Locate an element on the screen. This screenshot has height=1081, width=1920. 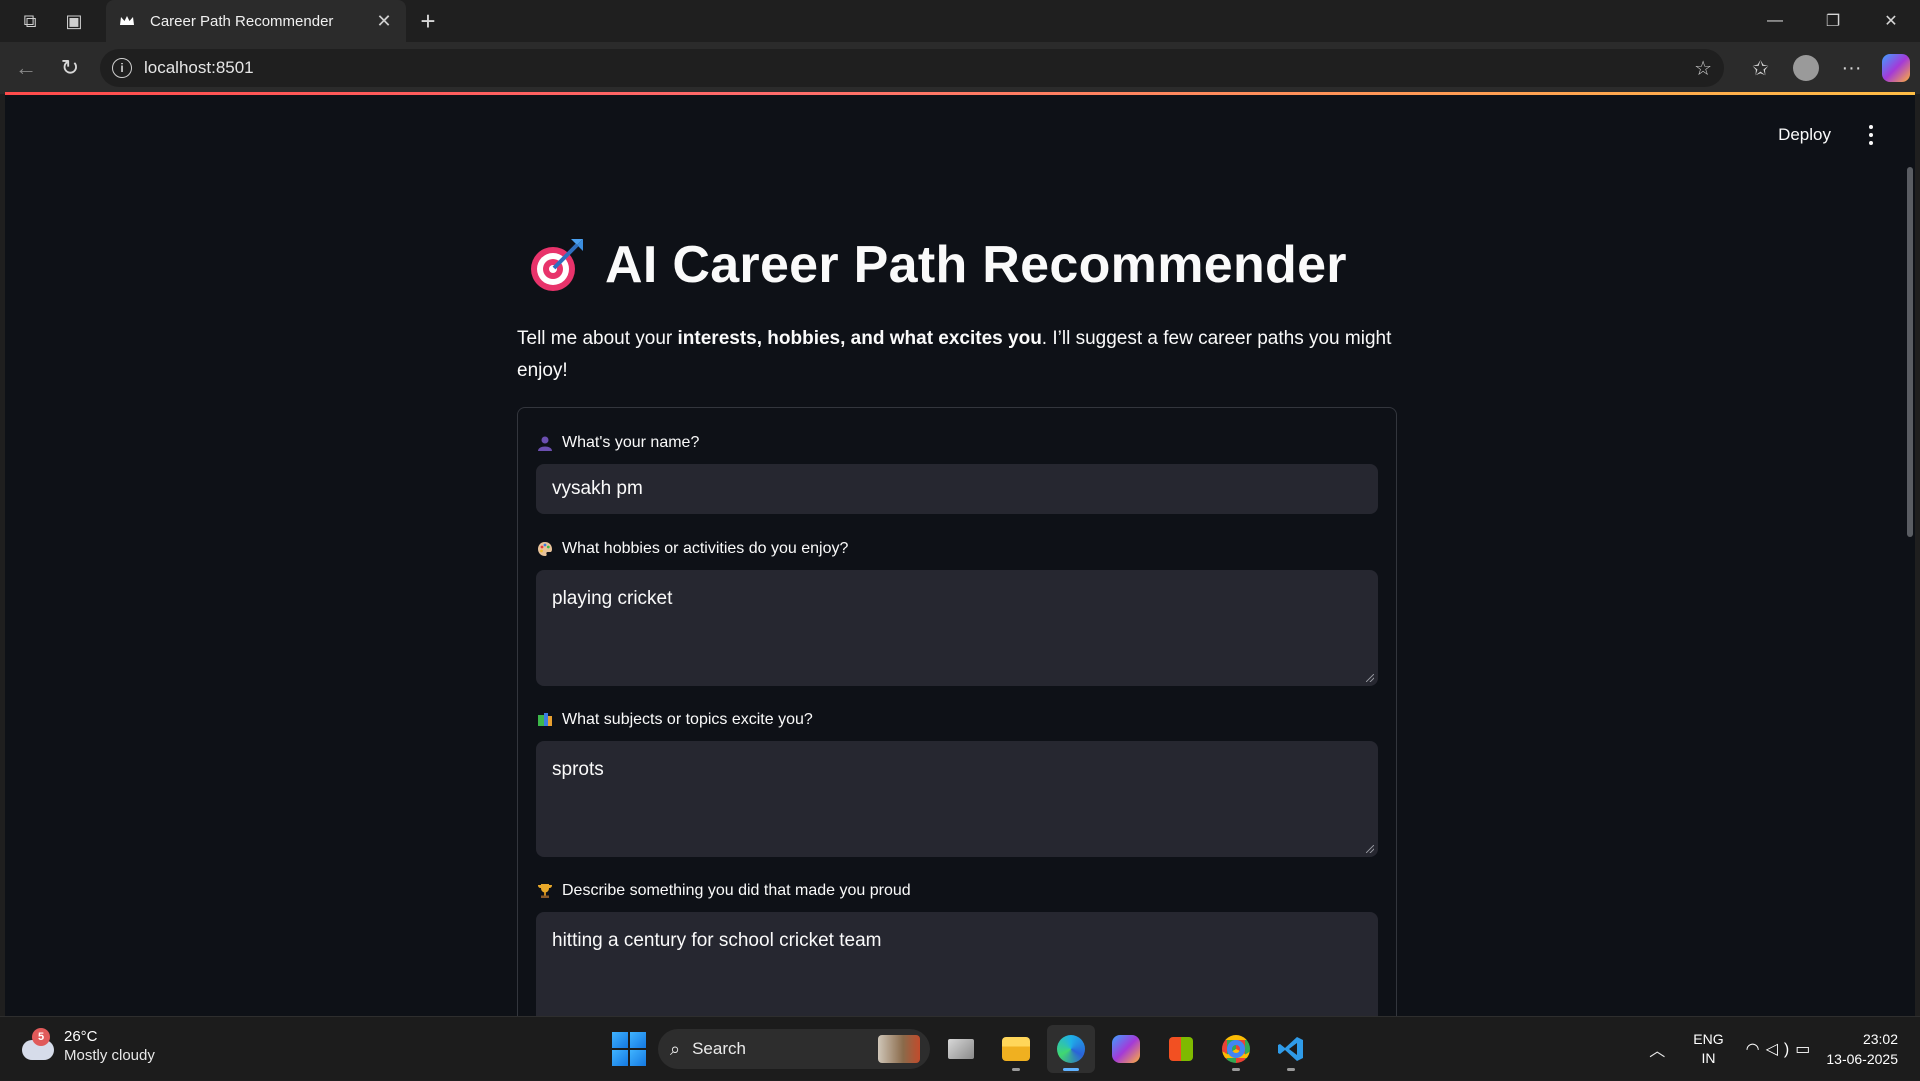
time: 23:02 is located at coordinates (1880, 1039).